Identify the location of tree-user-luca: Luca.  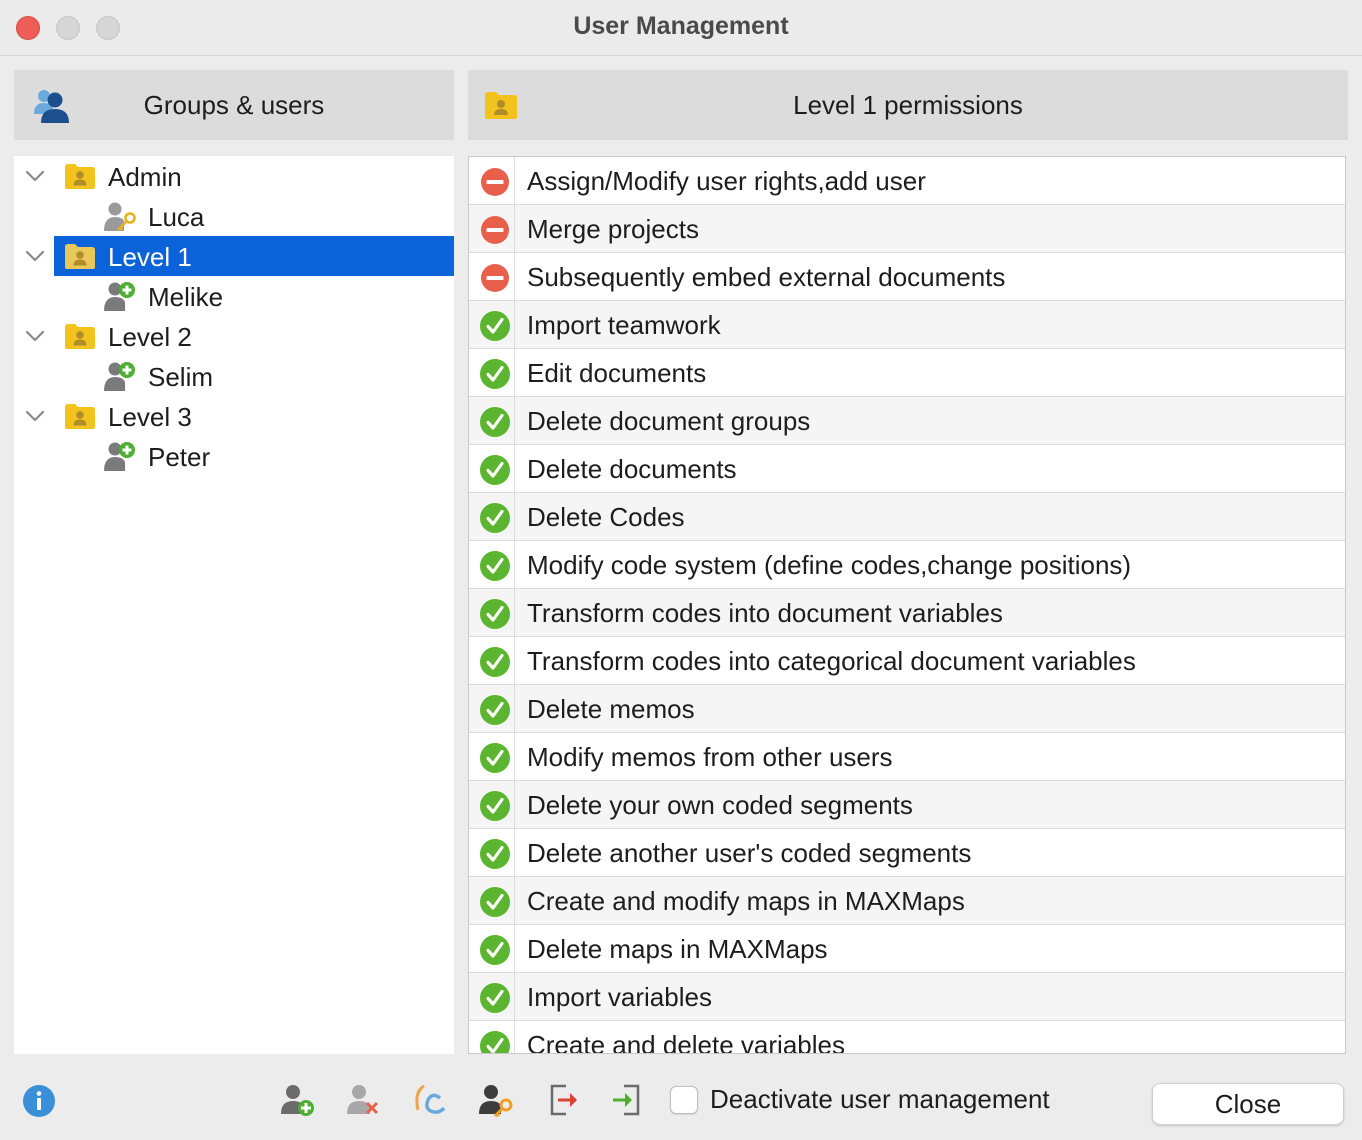
(234, 216).